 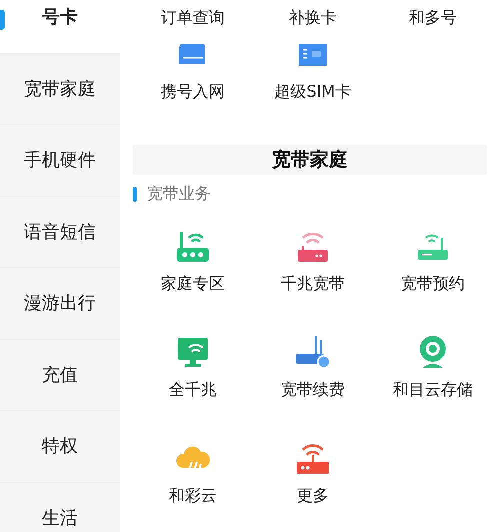 I want to click on service-label: 补换卡, so click(x=313, y=18).